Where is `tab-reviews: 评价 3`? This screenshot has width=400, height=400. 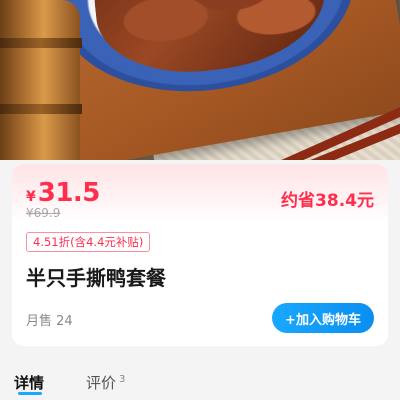
tab-reviews: 评价 3 is located at coordinates (105, 382).